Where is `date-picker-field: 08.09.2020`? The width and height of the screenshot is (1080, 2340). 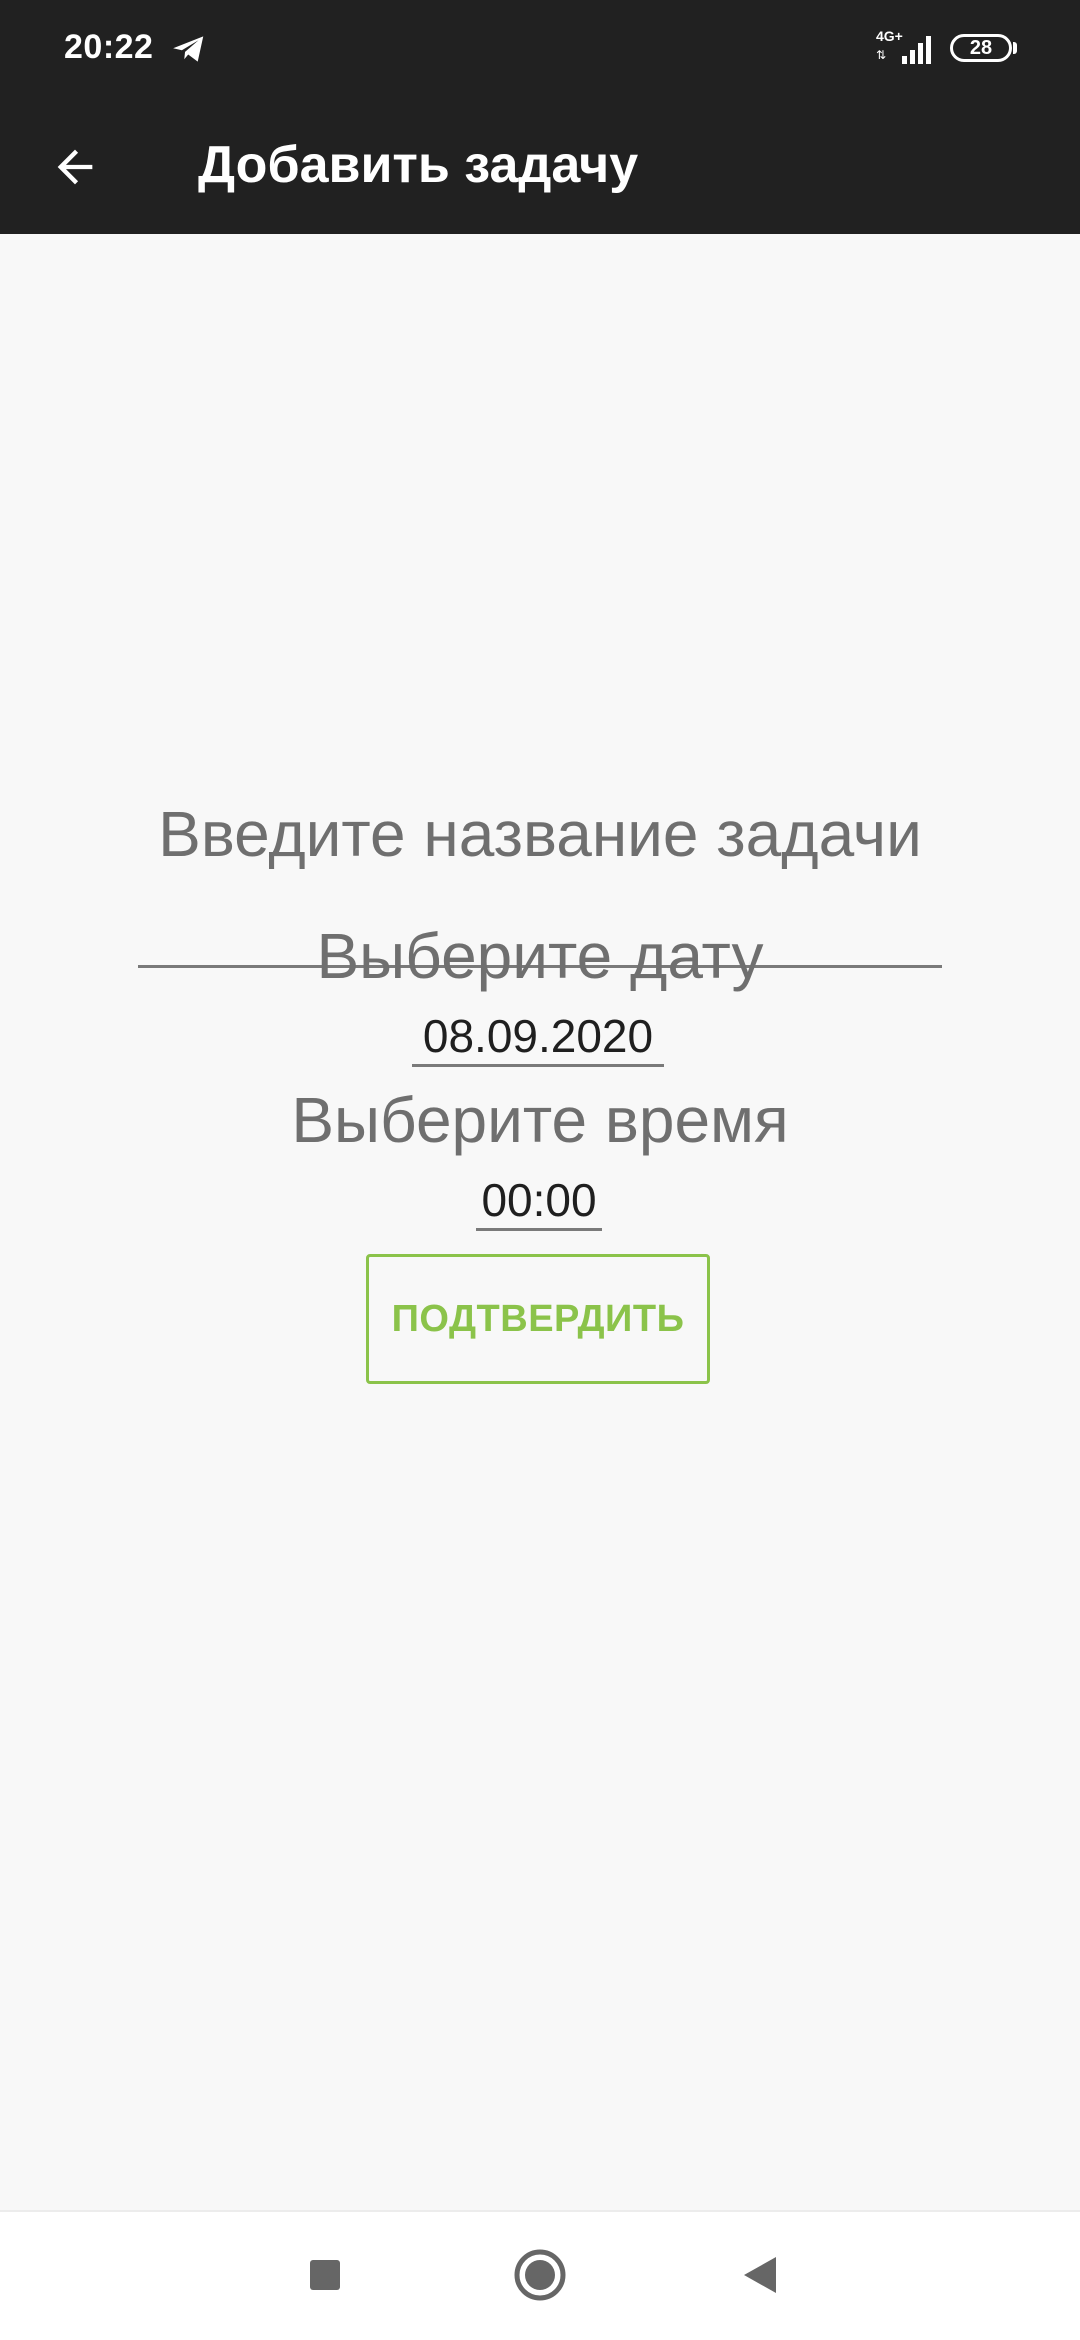 date-picker-field: 08.09.2020 is located at coordinates (538, 1037).